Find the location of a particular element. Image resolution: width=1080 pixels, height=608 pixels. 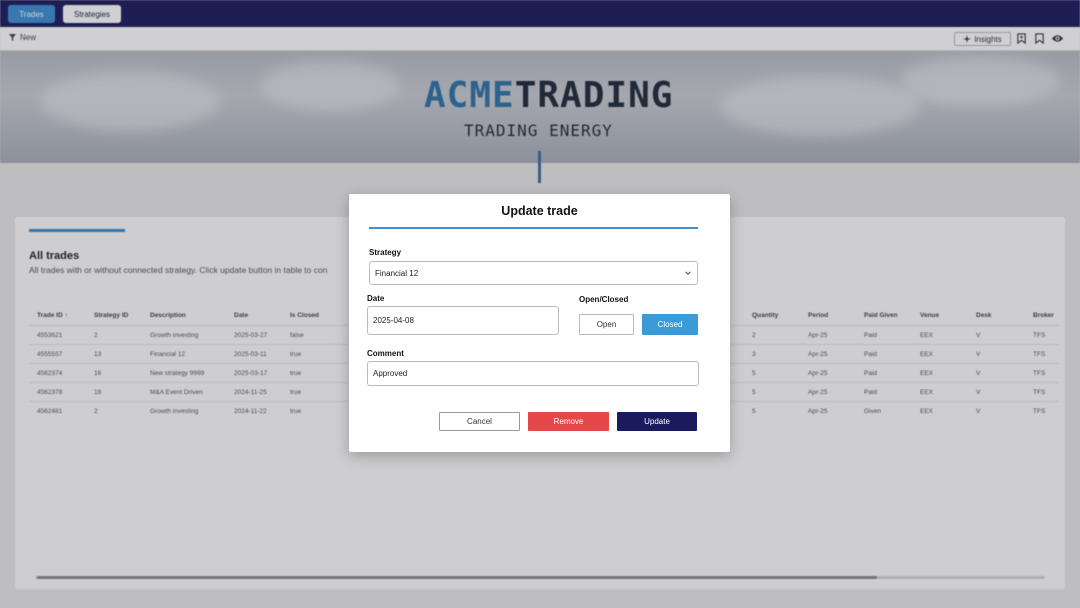

strategy-label: Strategy is located at coordinates (385, 252).